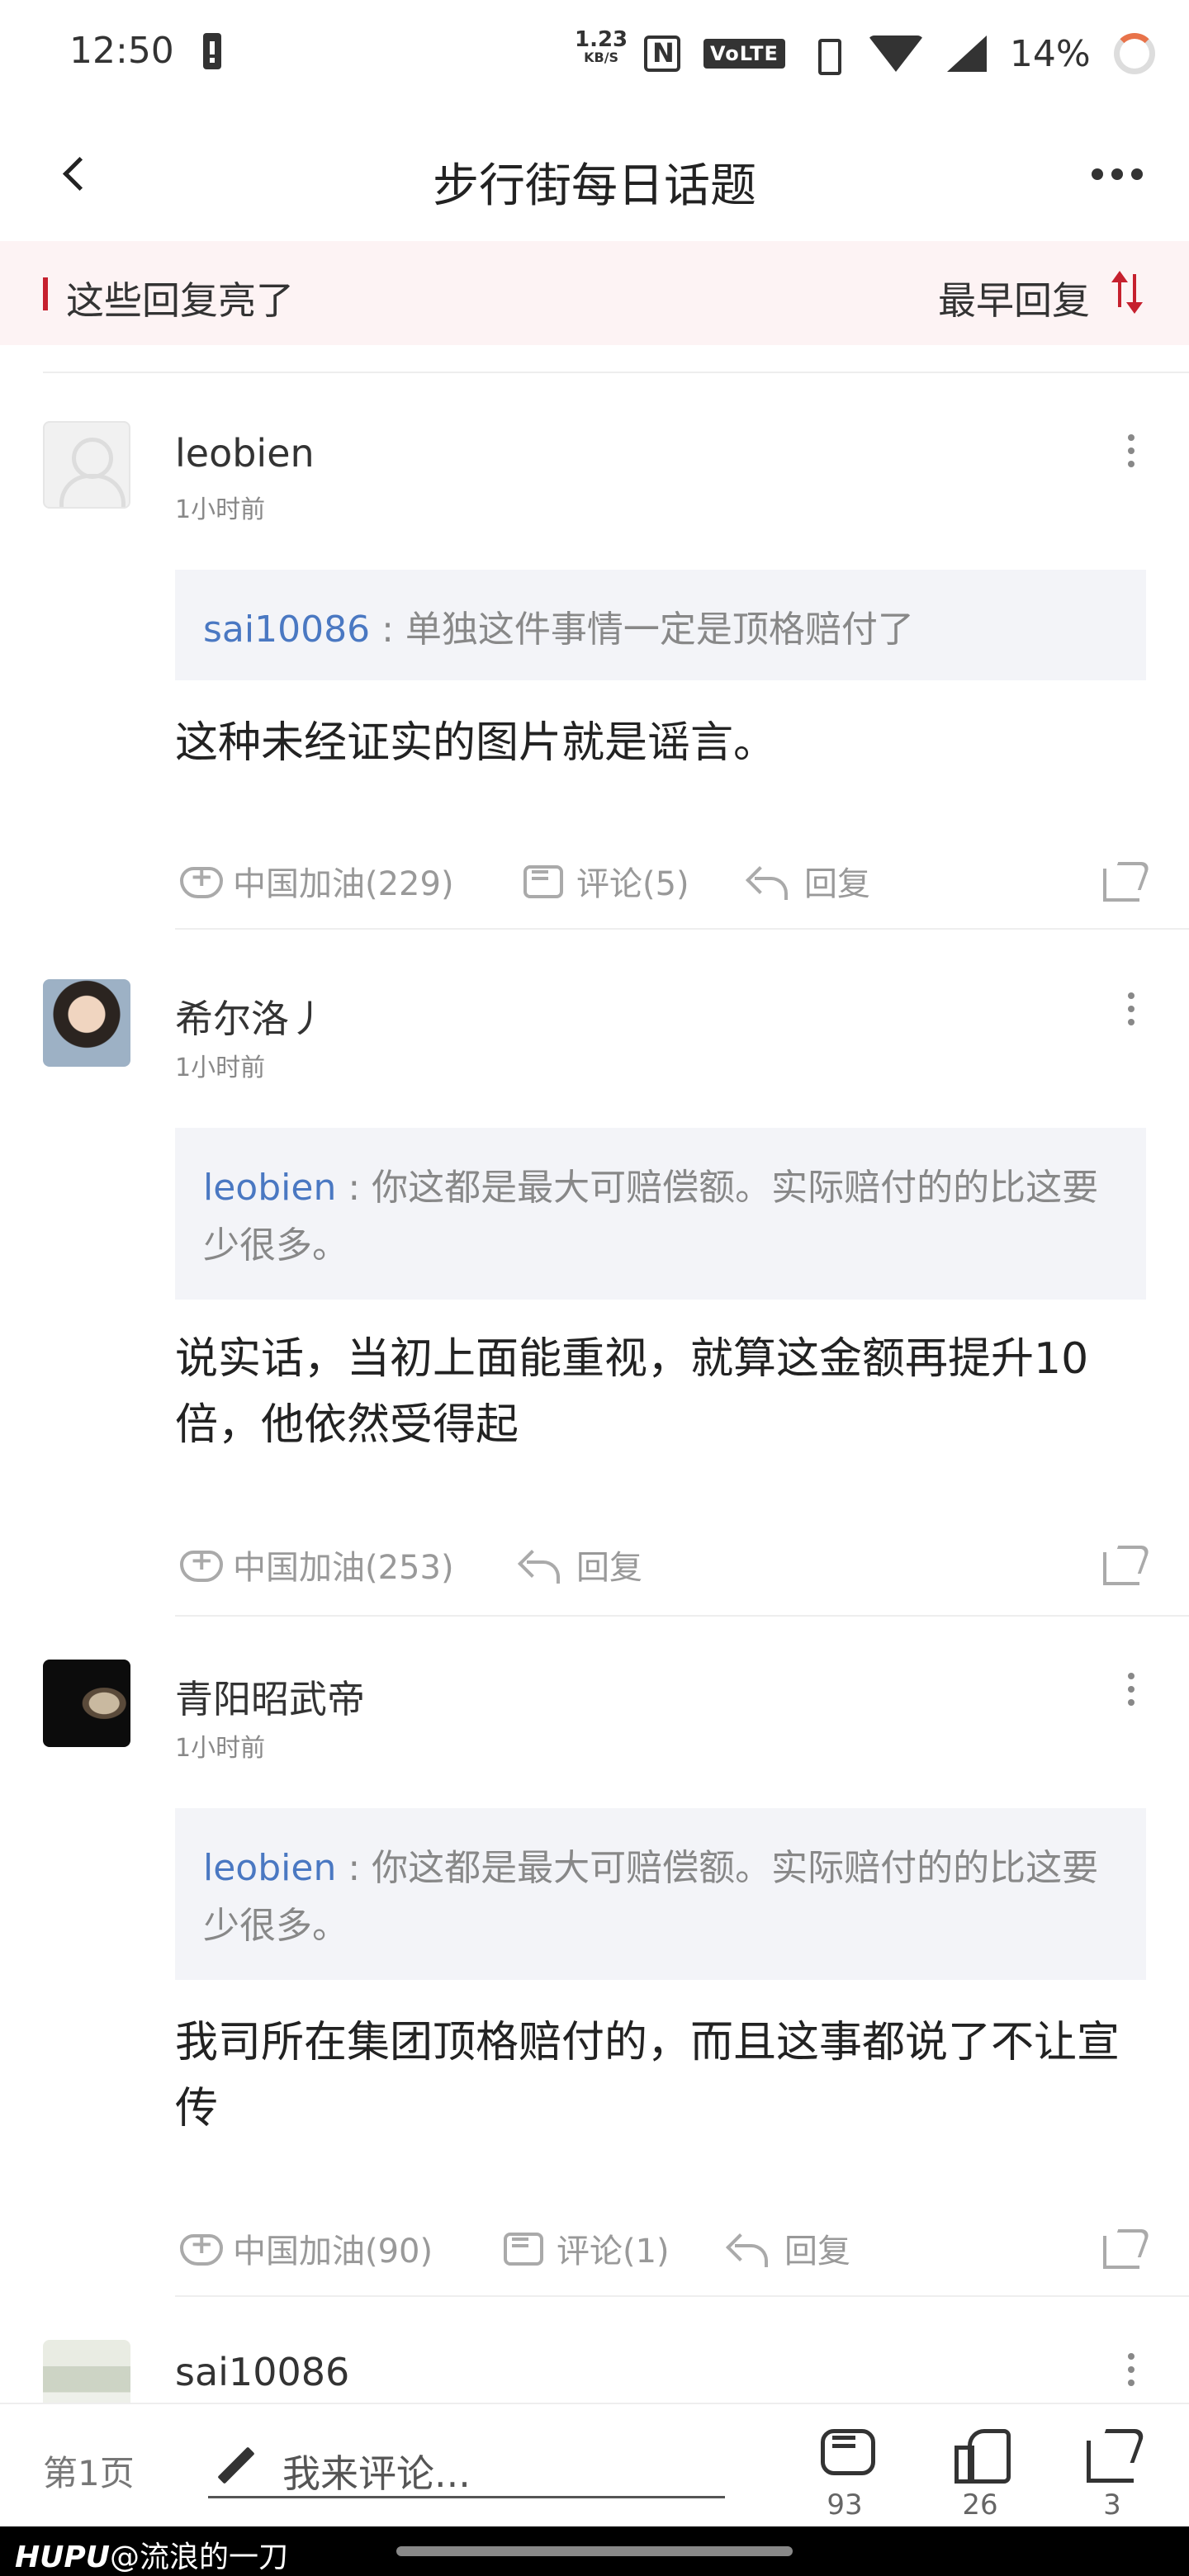  What do you see at coordinates (45, 293) in the screenshot?
I see `section-accent` at bounding box center [45, 293].